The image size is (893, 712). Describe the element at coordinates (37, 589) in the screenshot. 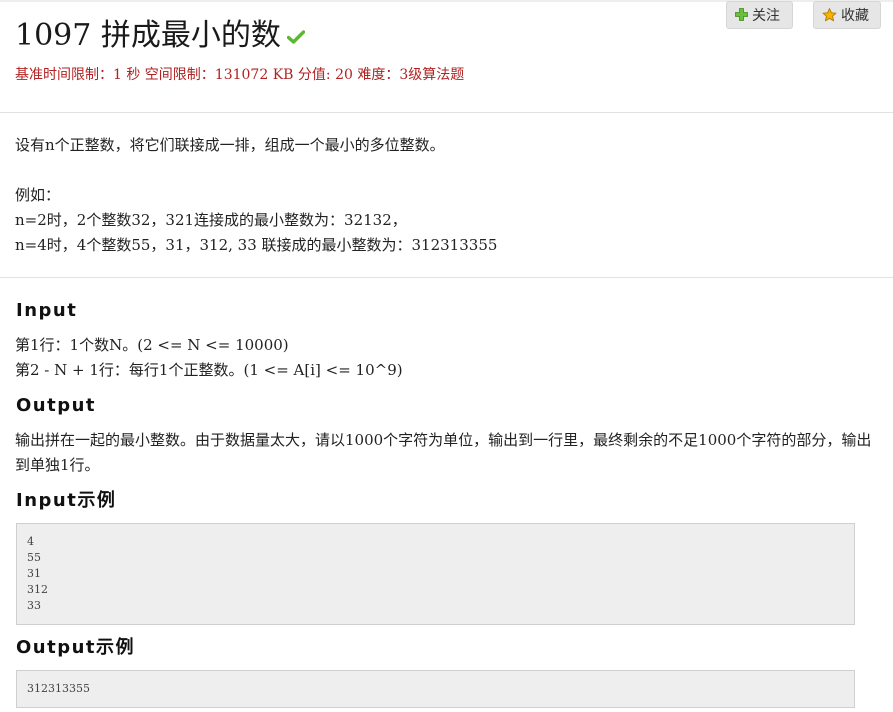

I see `input-example-line: 312` at that location.